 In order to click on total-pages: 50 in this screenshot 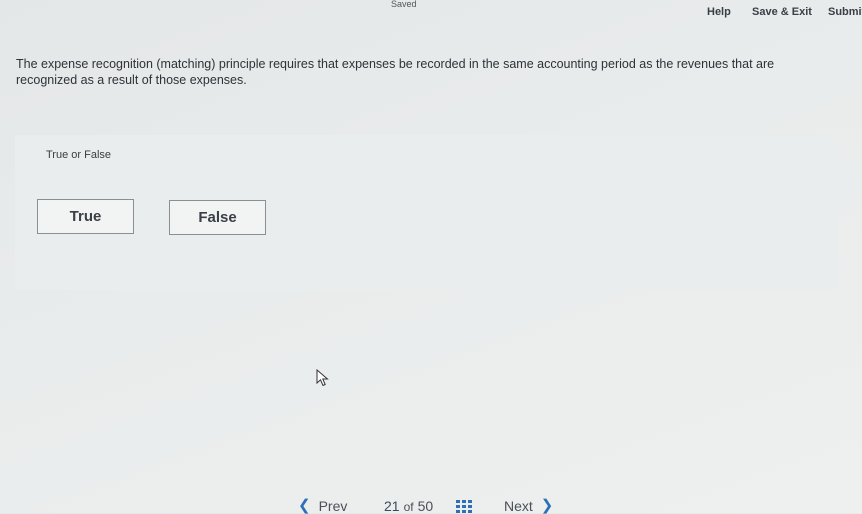, I will do `click(425, 506)`.